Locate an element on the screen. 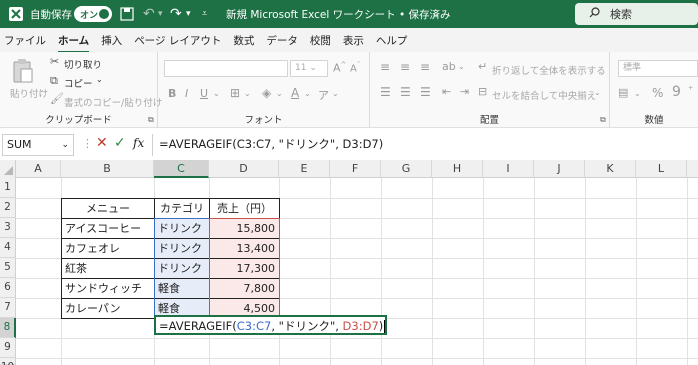  col-header-j: J is located at coordinates (559, 169).